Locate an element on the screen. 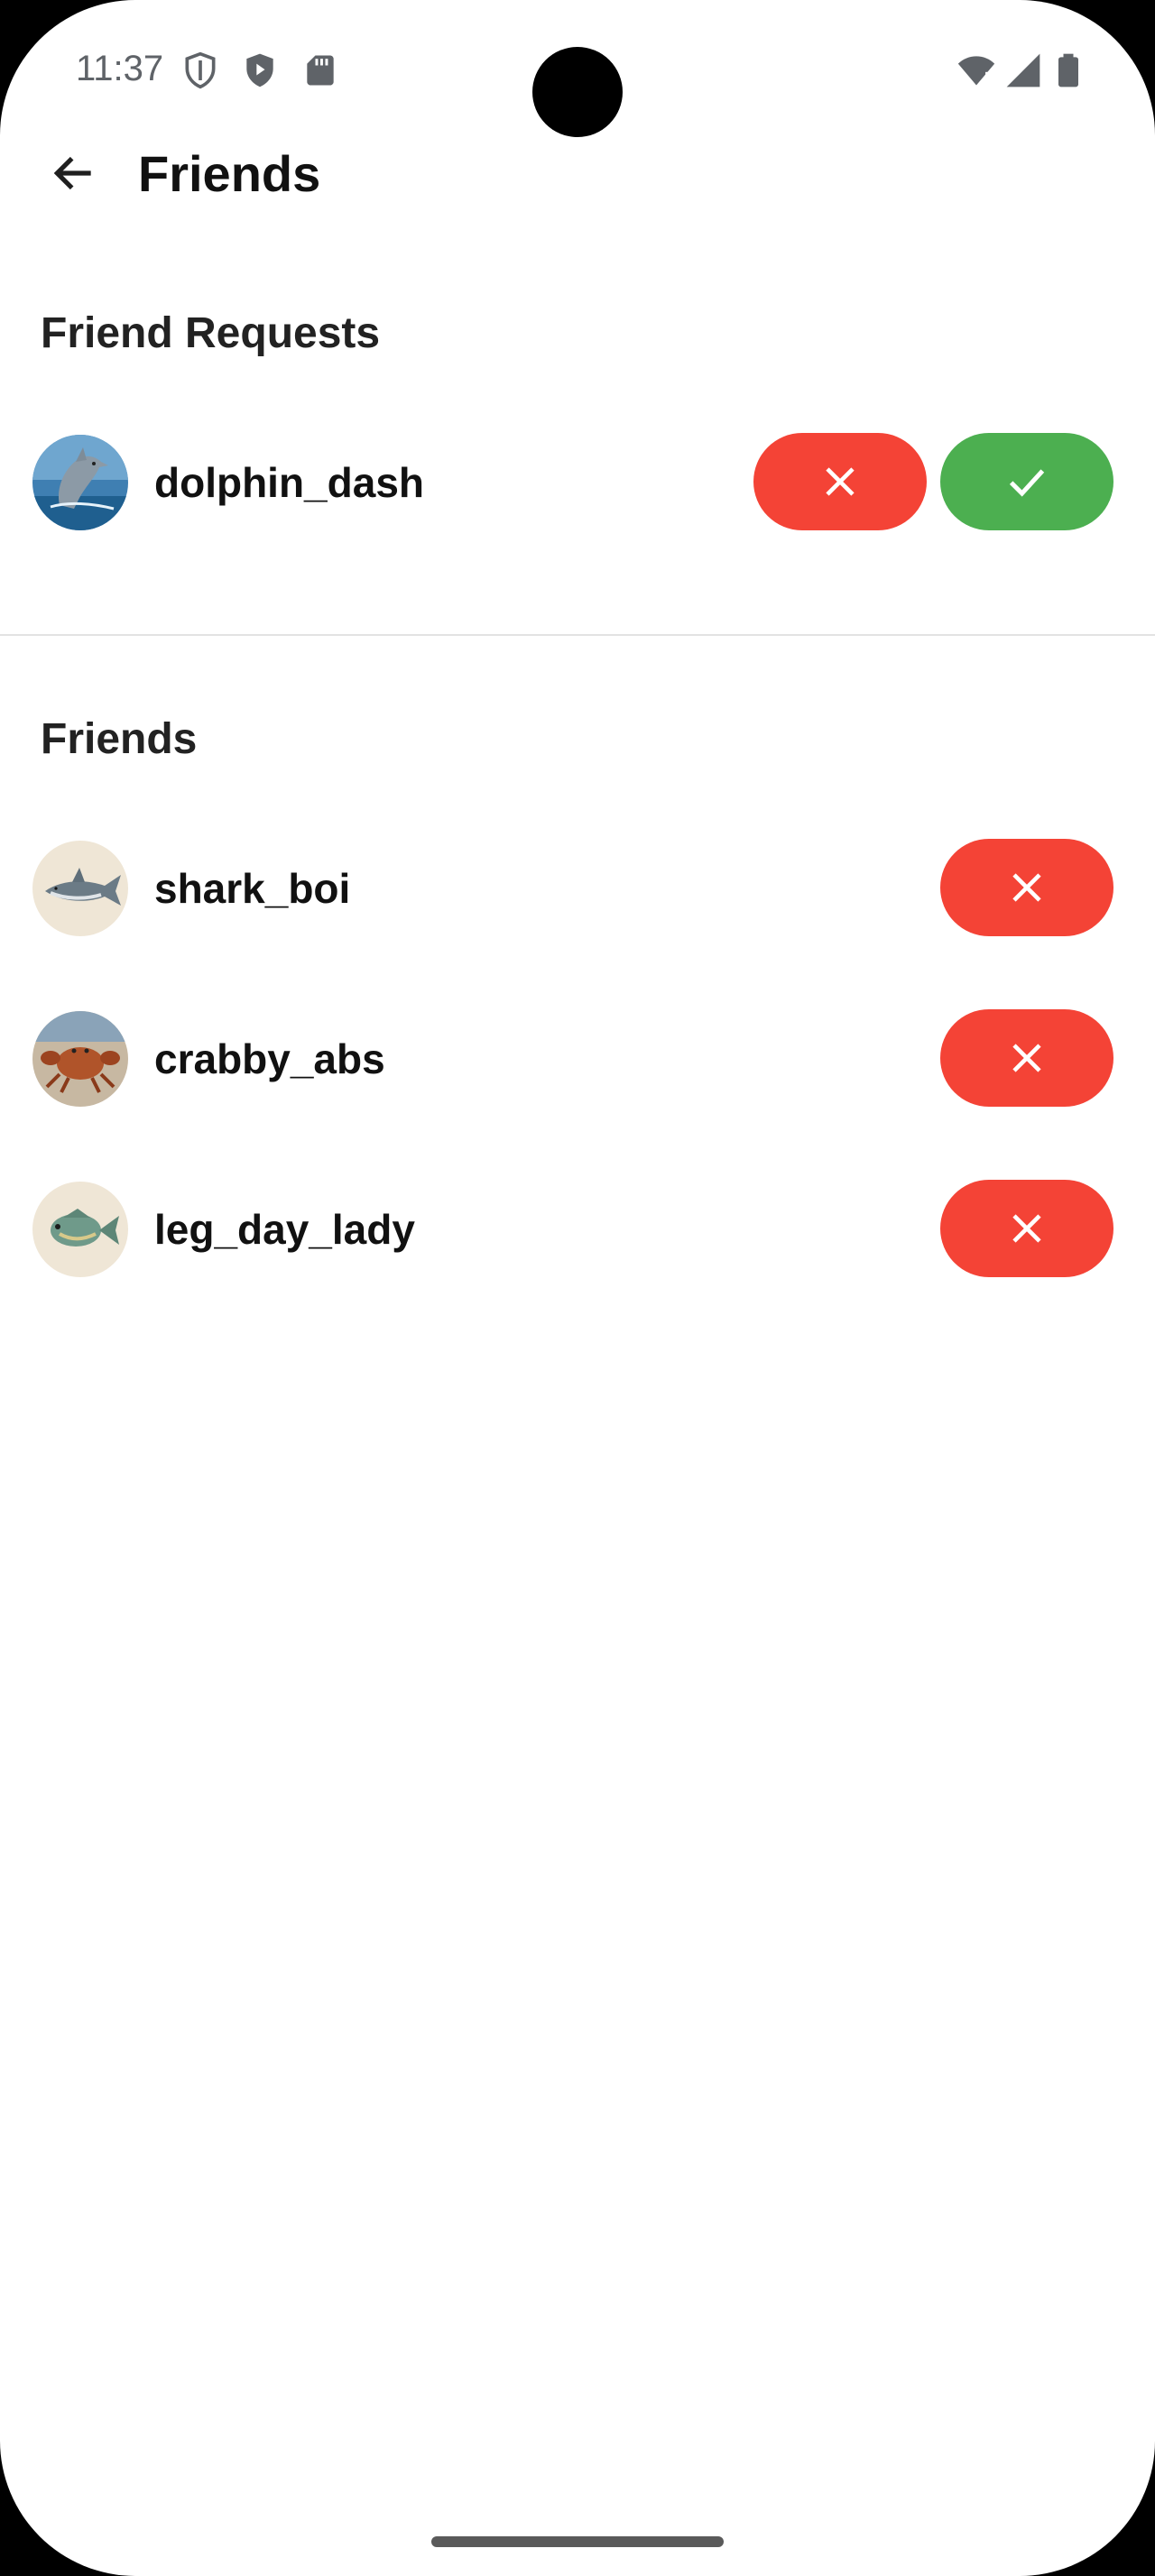 This screenshot has height=2576, width=1155. crab-avatar-icon is located at coordinates (80, 1059).